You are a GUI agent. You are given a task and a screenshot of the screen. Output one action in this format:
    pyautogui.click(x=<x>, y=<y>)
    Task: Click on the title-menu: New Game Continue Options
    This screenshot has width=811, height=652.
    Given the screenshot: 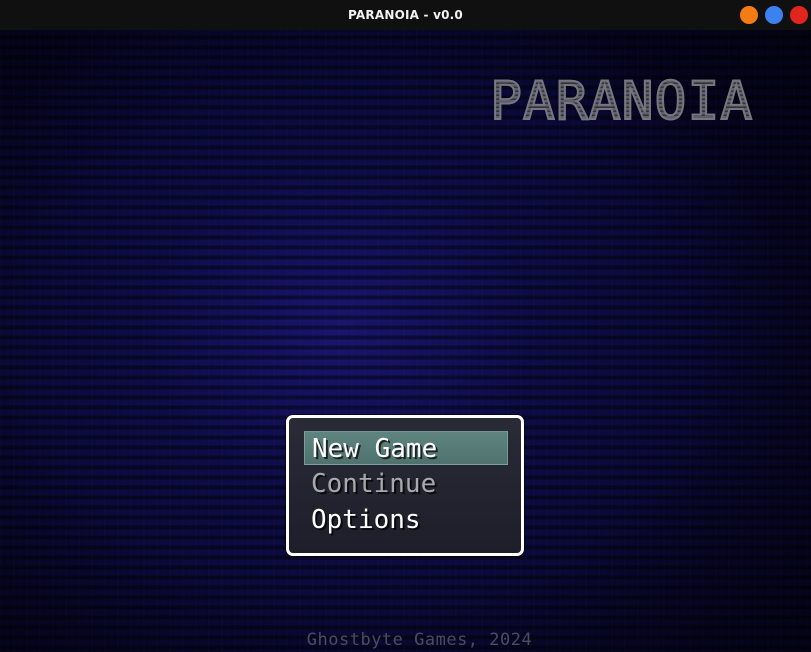 What is the action you would take?
    pyautogui.click(x=405, y=485)
    